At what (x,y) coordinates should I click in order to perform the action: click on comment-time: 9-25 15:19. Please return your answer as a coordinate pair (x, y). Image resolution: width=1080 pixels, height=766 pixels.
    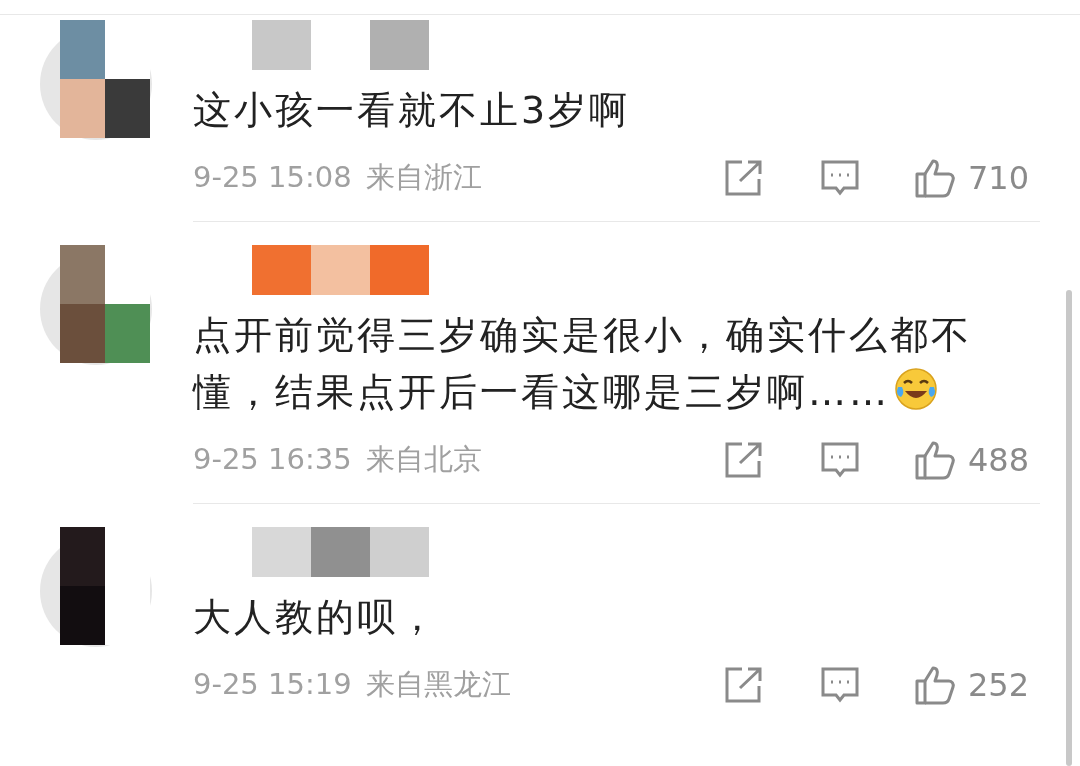
    Looking at the image, I should click on (272, 685).